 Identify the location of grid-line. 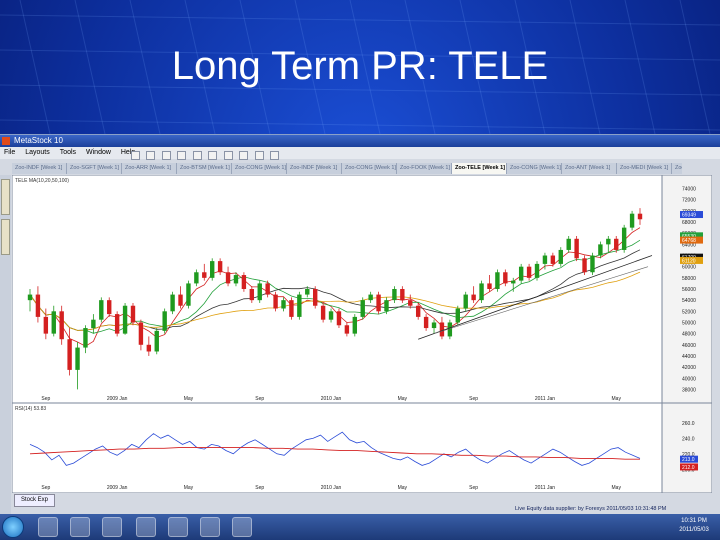
(360, 125).